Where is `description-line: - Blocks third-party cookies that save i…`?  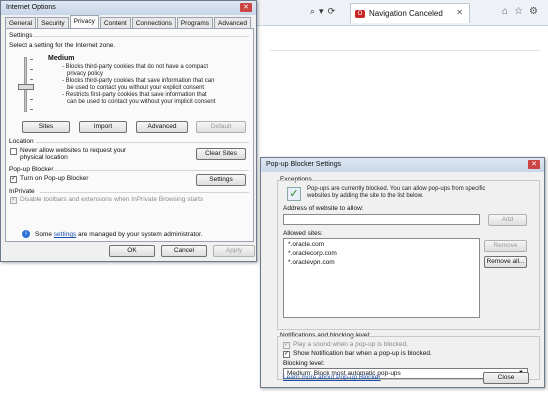
description-line: - Blocks third-party cookies that save i… is located at coordinates (138, 81).